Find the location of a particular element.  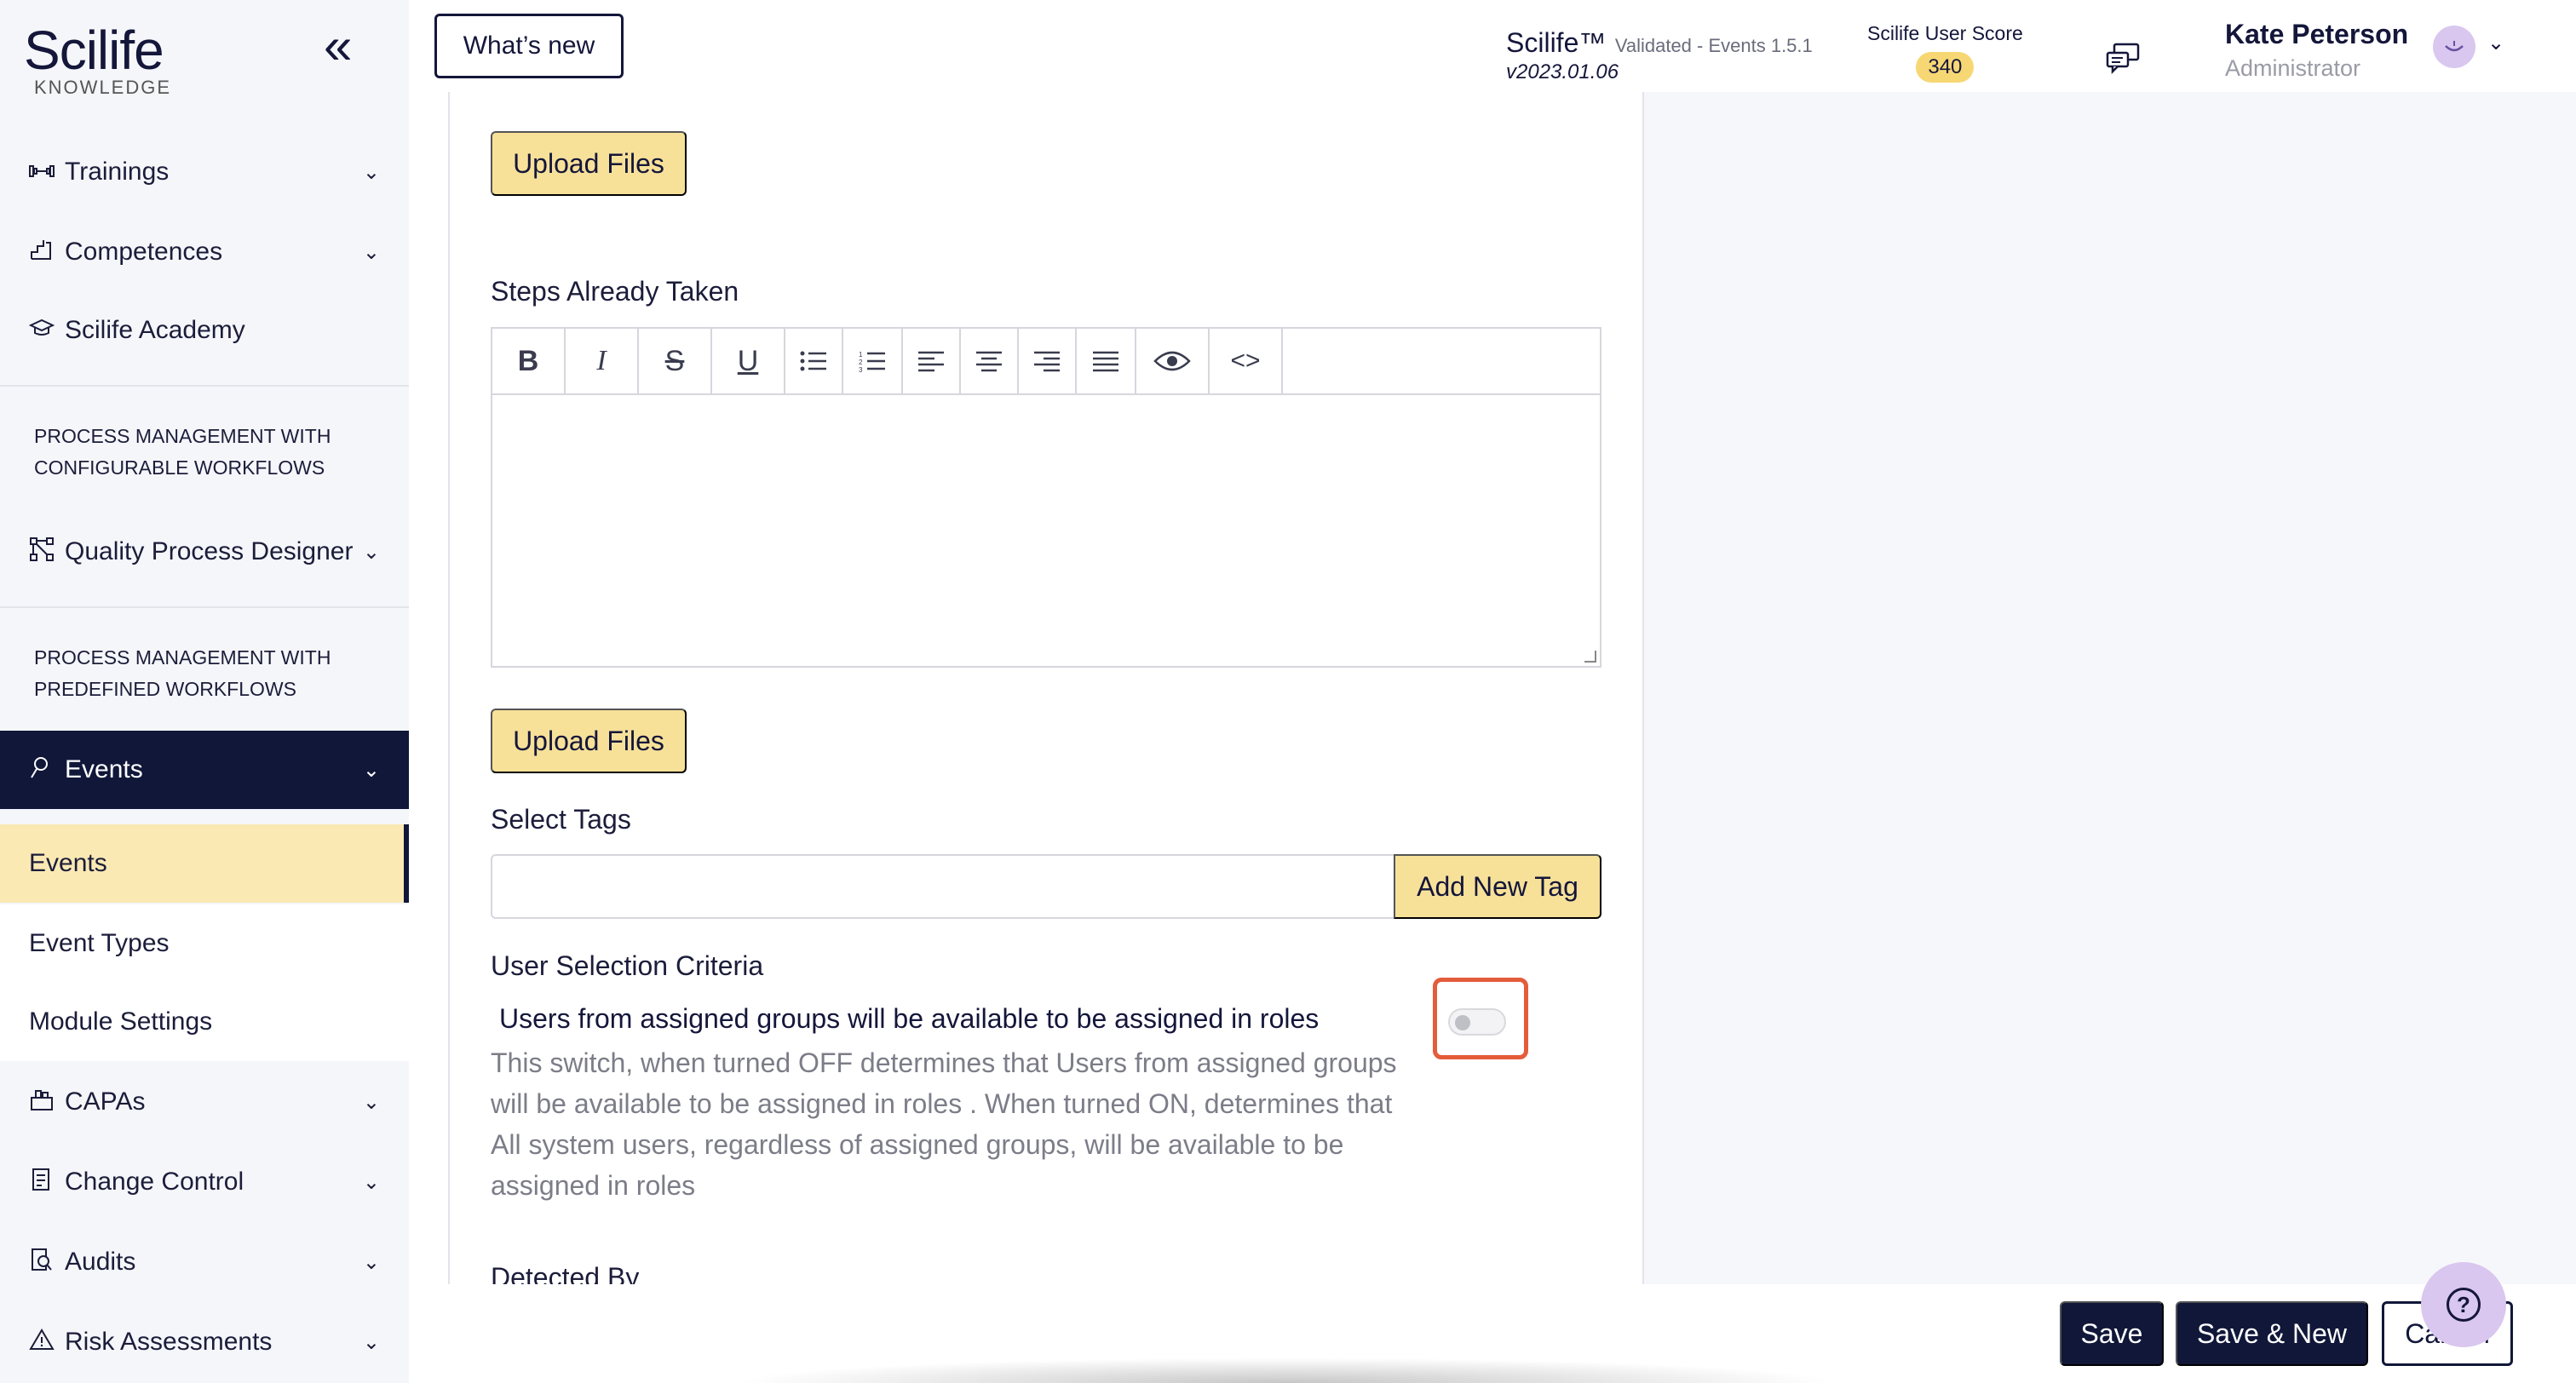

sidebar-item-label: Change Control is located at coordinates (154, 1182).